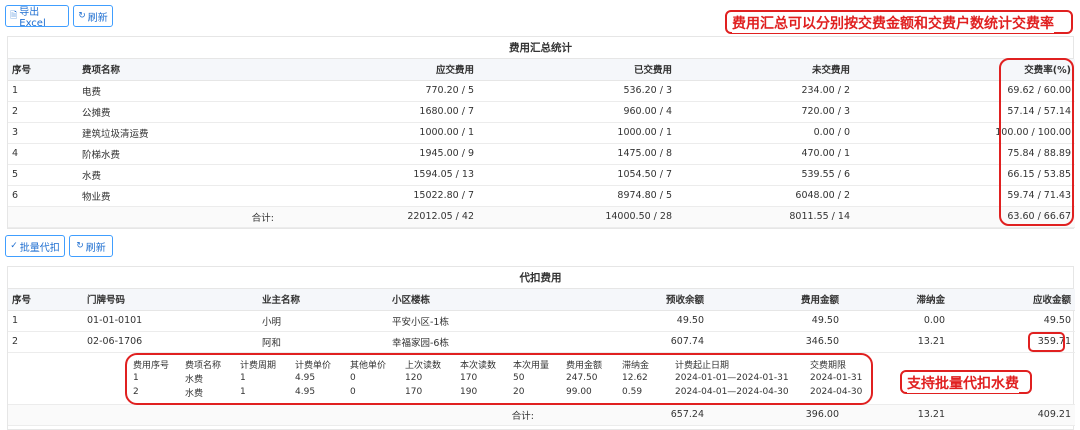 The width and height of the screenshot is (1080, 430). What do you see at coordinates (463, 321) in the screenshot?
I see `cell: 平安小区-1栋` at bounding box center [463, 321].